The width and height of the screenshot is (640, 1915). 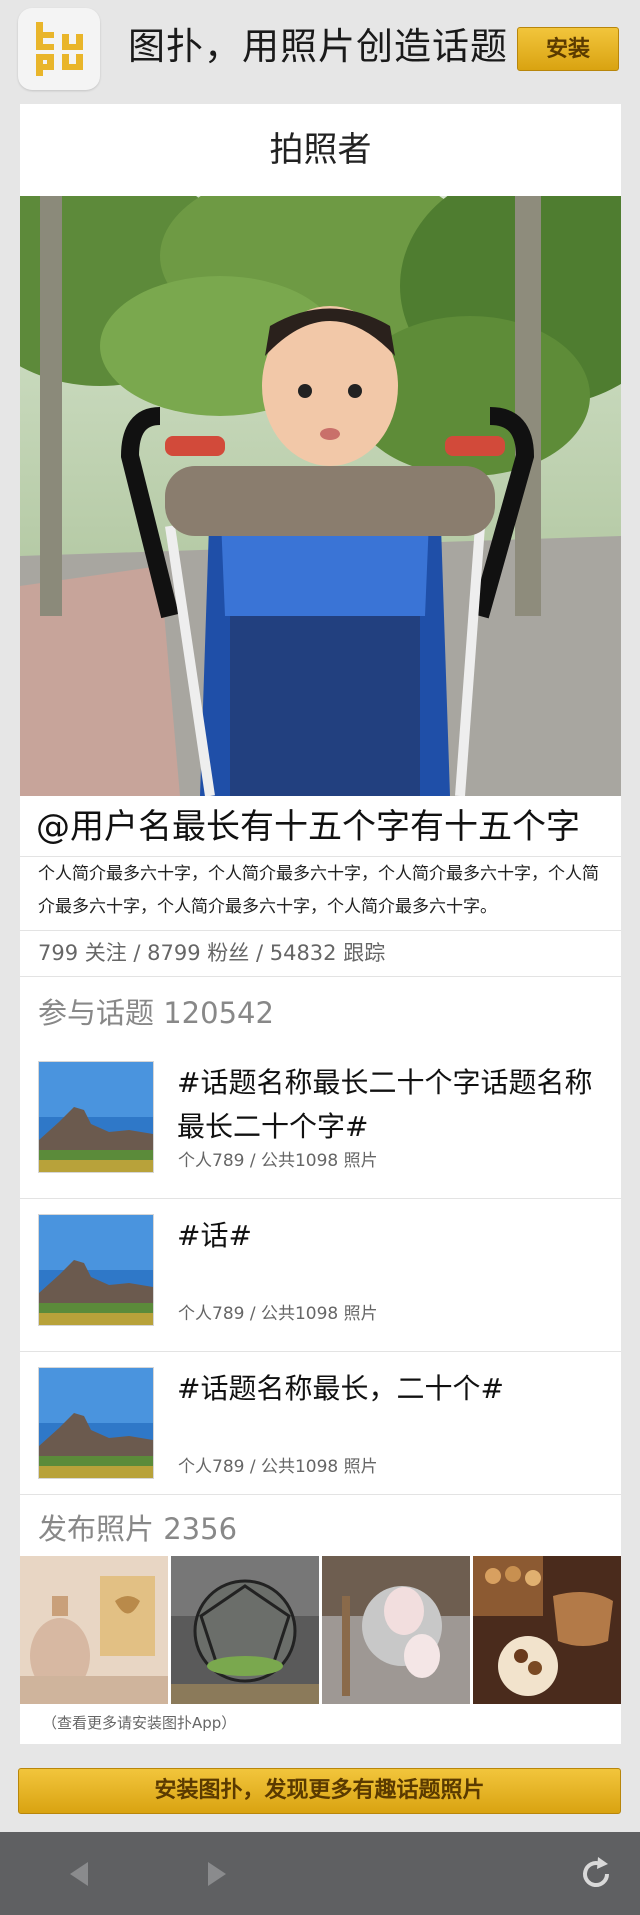 What do you see at coordinates (318, 46) in the screenshot?
I see `banner-title: 图扑，用照片创造话题` at bounding box center [318, 46].